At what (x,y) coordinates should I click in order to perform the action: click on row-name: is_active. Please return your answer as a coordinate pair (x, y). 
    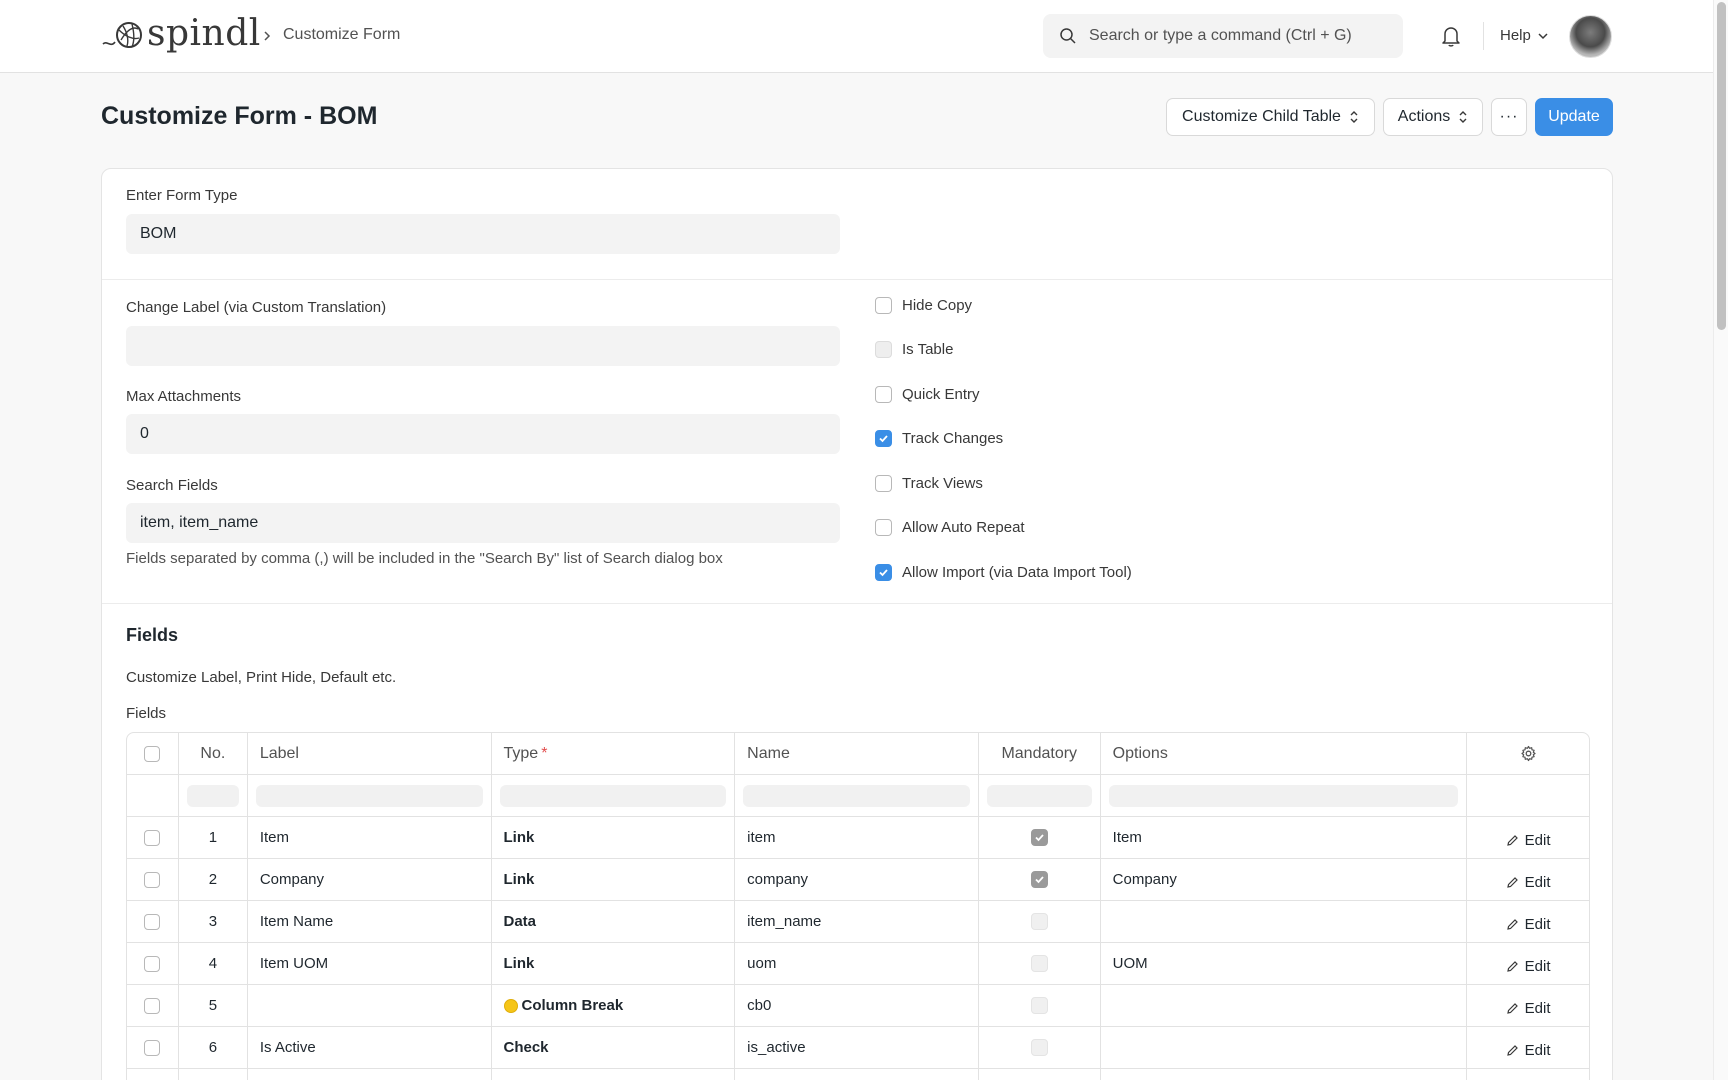
    Looking at the image, I should click on (857, 1047).